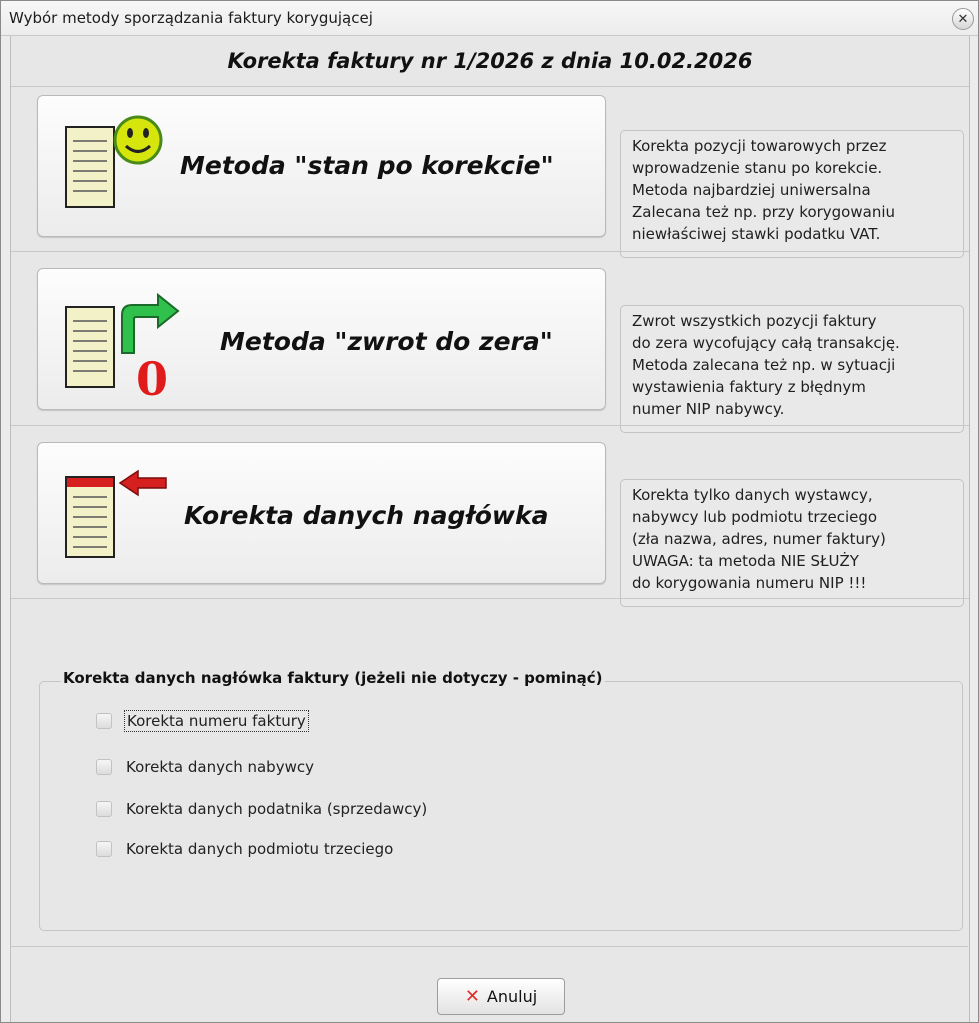 The width and height of the screenshot is (979, 1023). Describe the element at coordinates (759, 539) in the screenshot. I see `description-line: (zła nazwa, adres, numer faktury)` at that location.